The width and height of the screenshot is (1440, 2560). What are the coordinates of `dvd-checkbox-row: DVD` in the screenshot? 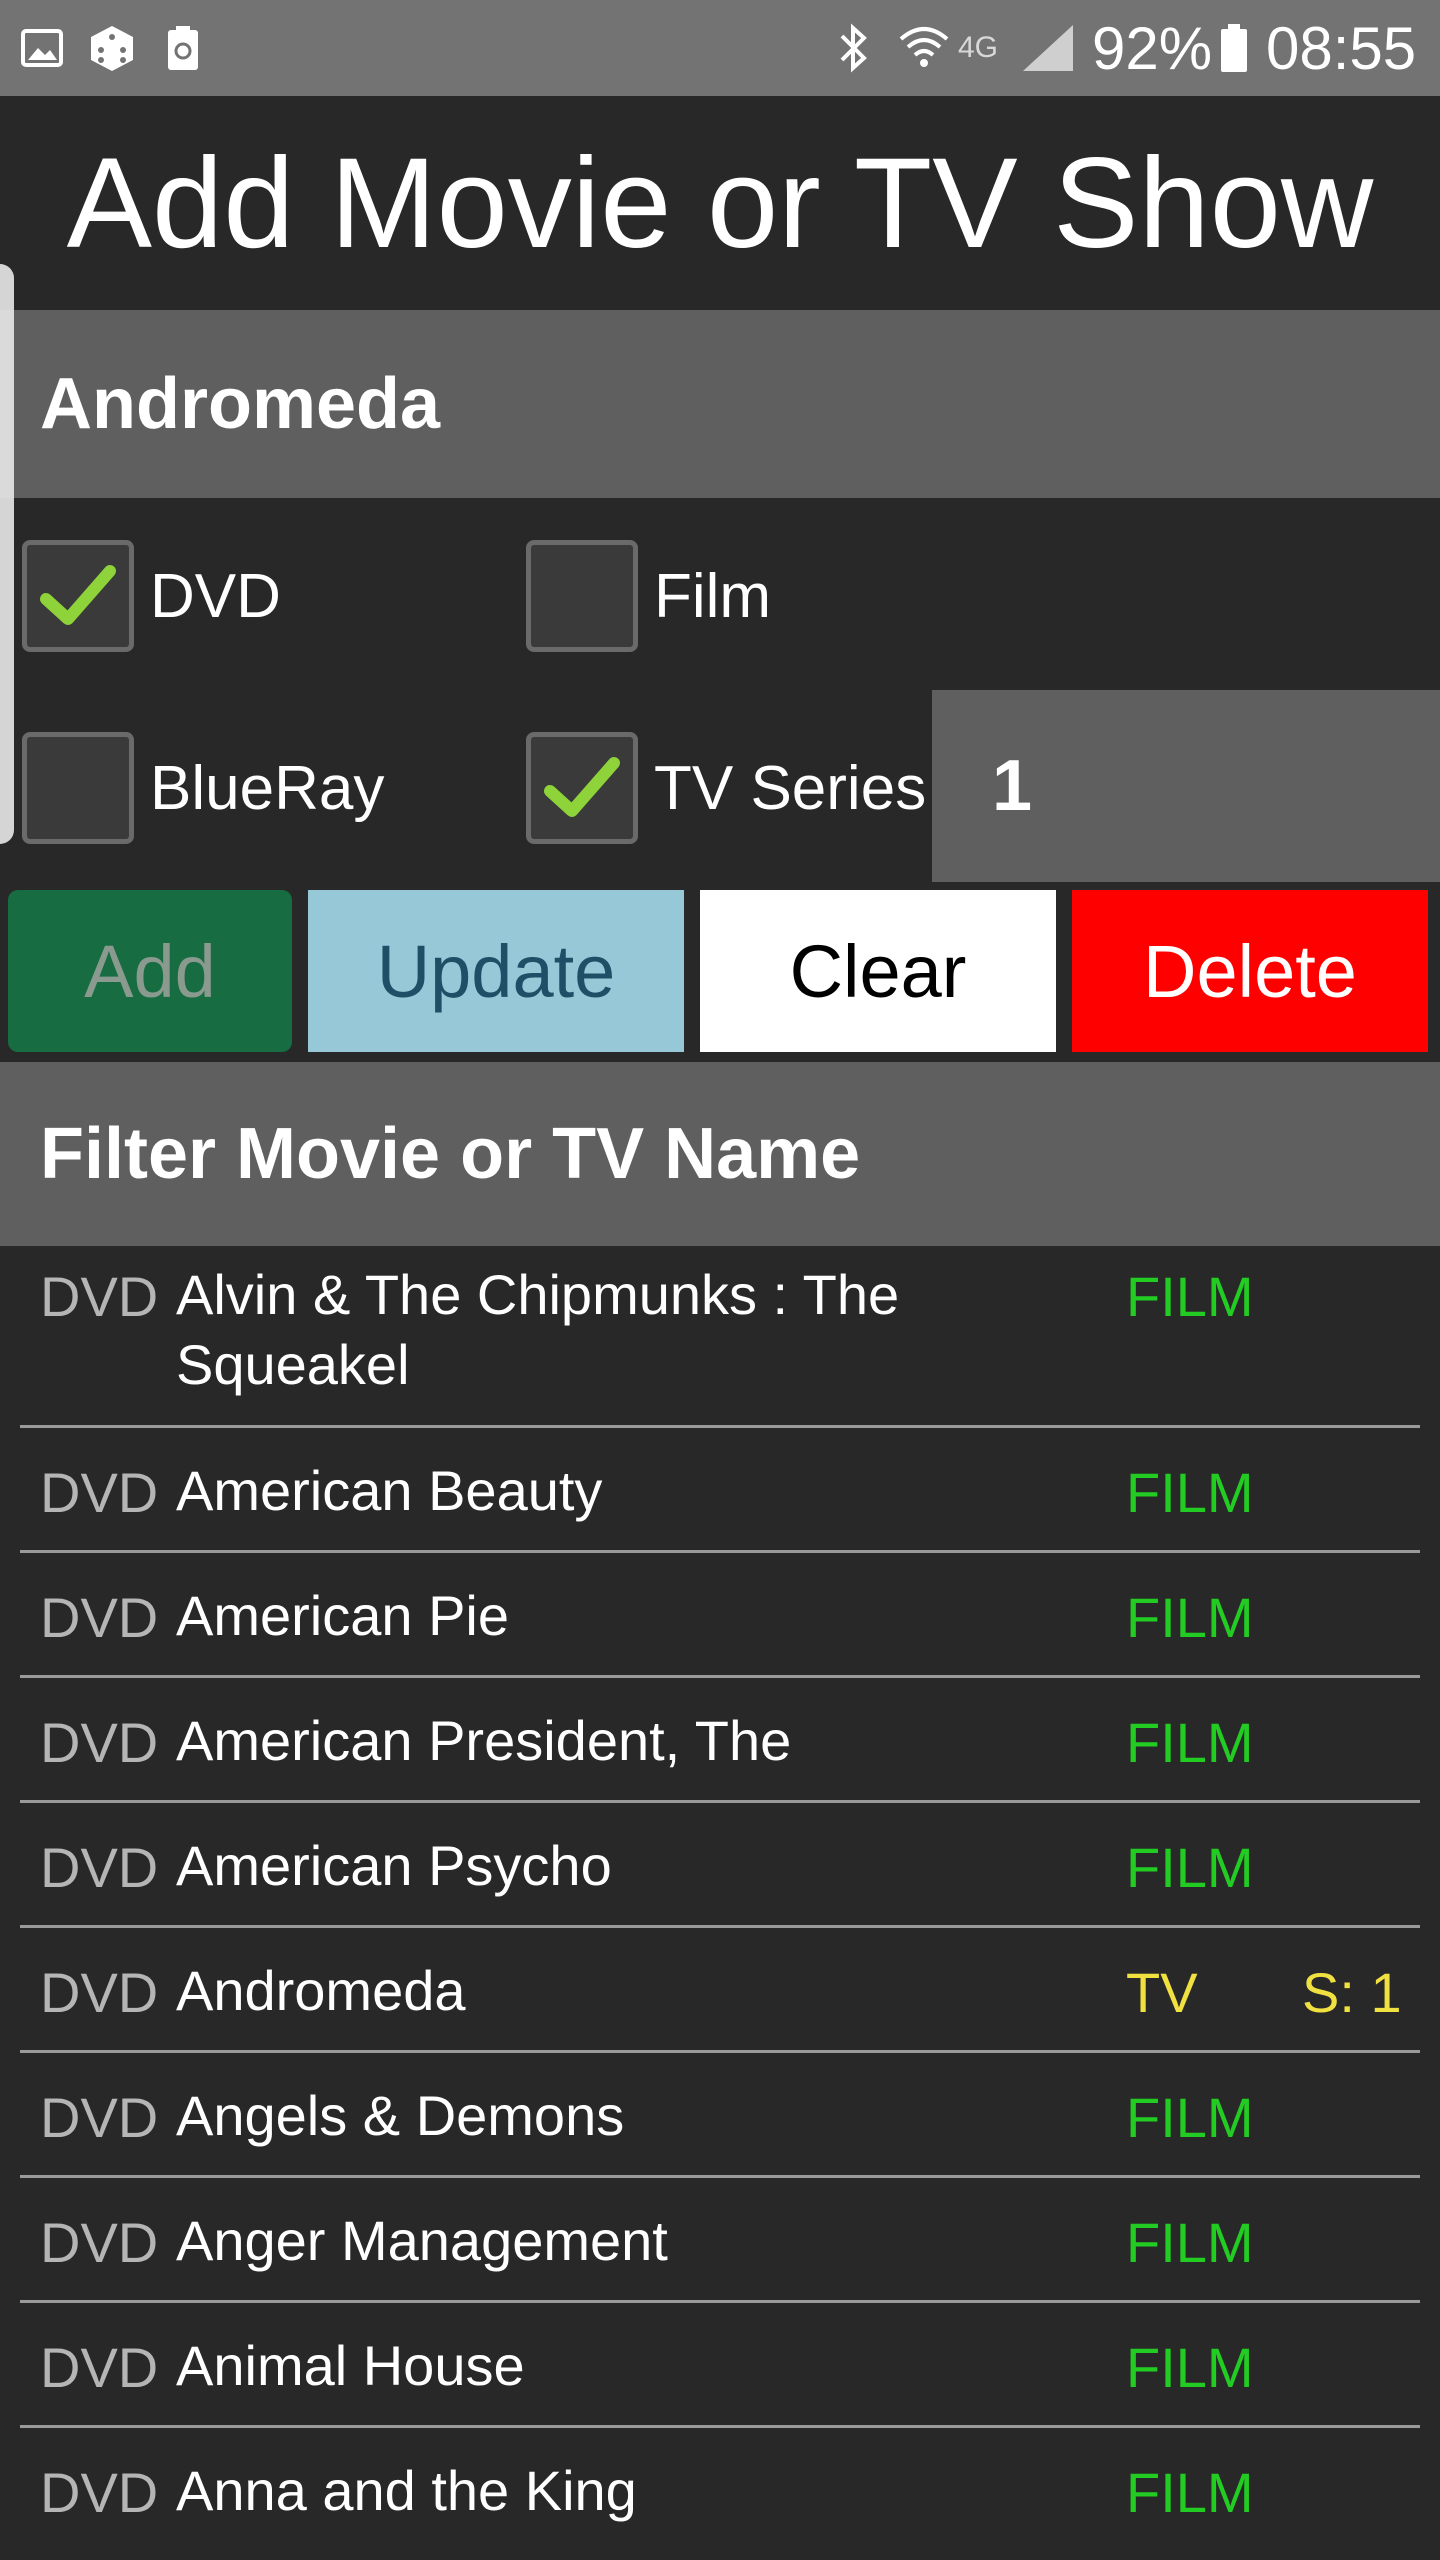 It's located at (151, 596).